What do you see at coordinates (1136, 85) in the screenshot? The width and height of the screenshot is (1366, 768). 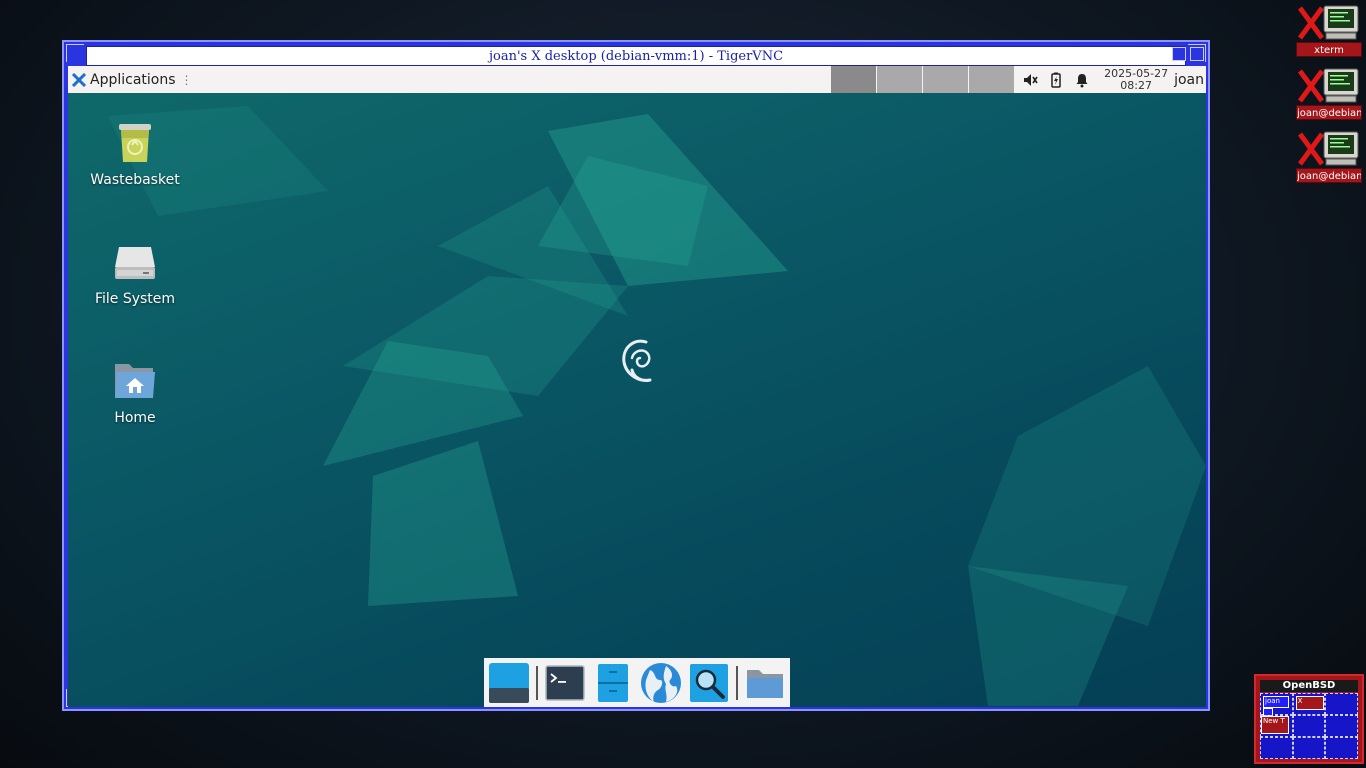 I see `clock-time: 08:27` at bounding box center [1136, 85].